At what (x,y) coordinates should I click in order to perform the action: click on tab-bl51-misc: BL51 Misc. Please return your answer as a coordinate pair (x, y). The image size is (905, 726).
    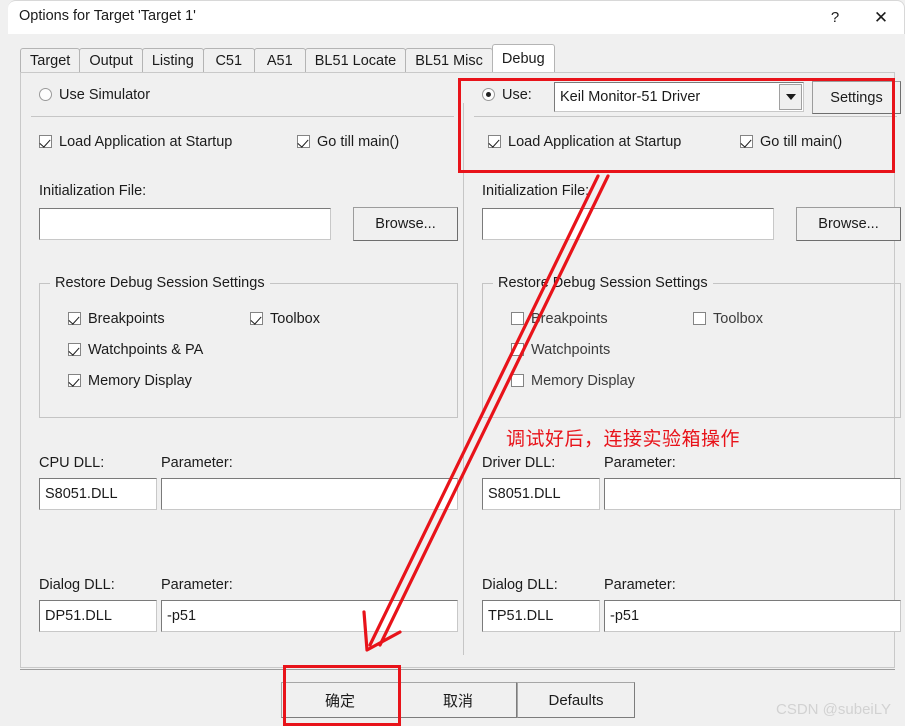
    Looking at the image, I should click on (449, 60).